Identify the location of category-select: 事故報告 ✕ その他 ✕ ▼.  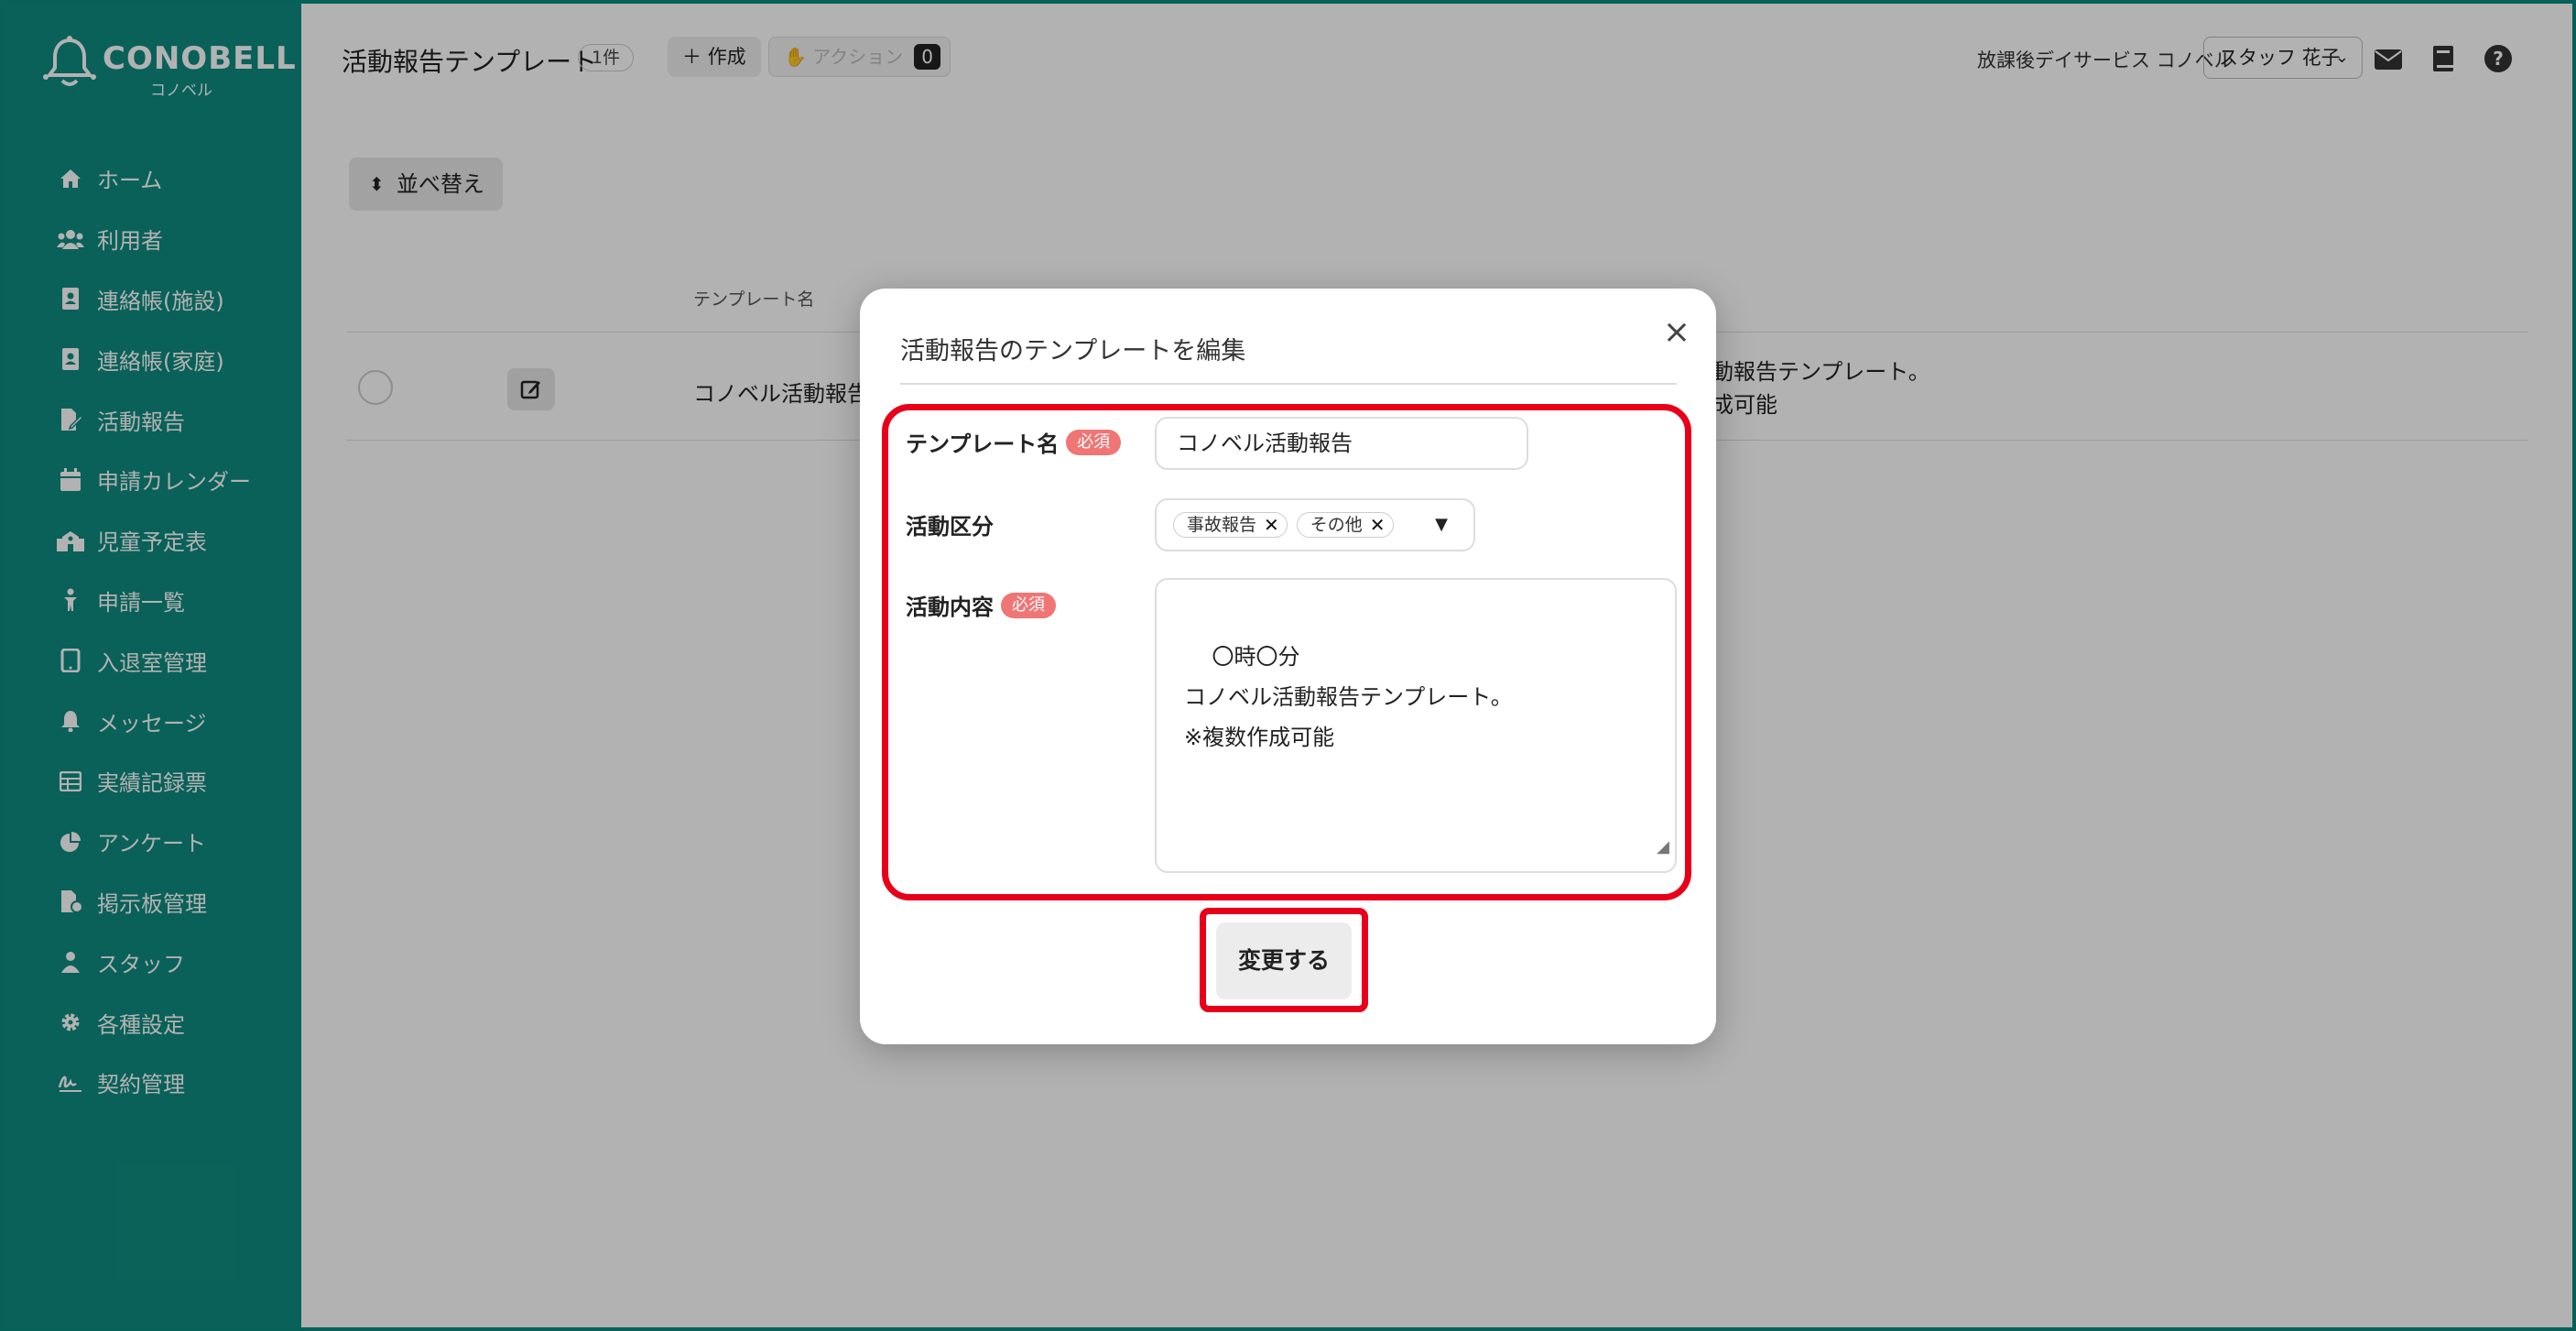
(1315, 524).